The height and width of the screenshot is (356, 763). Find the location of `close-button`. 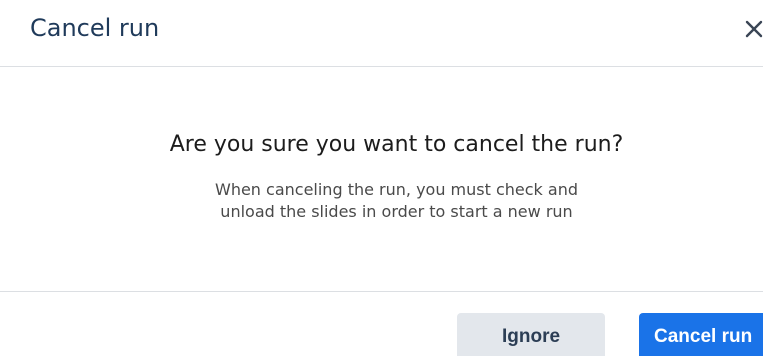

close-button is located at coordinates (753, 29).